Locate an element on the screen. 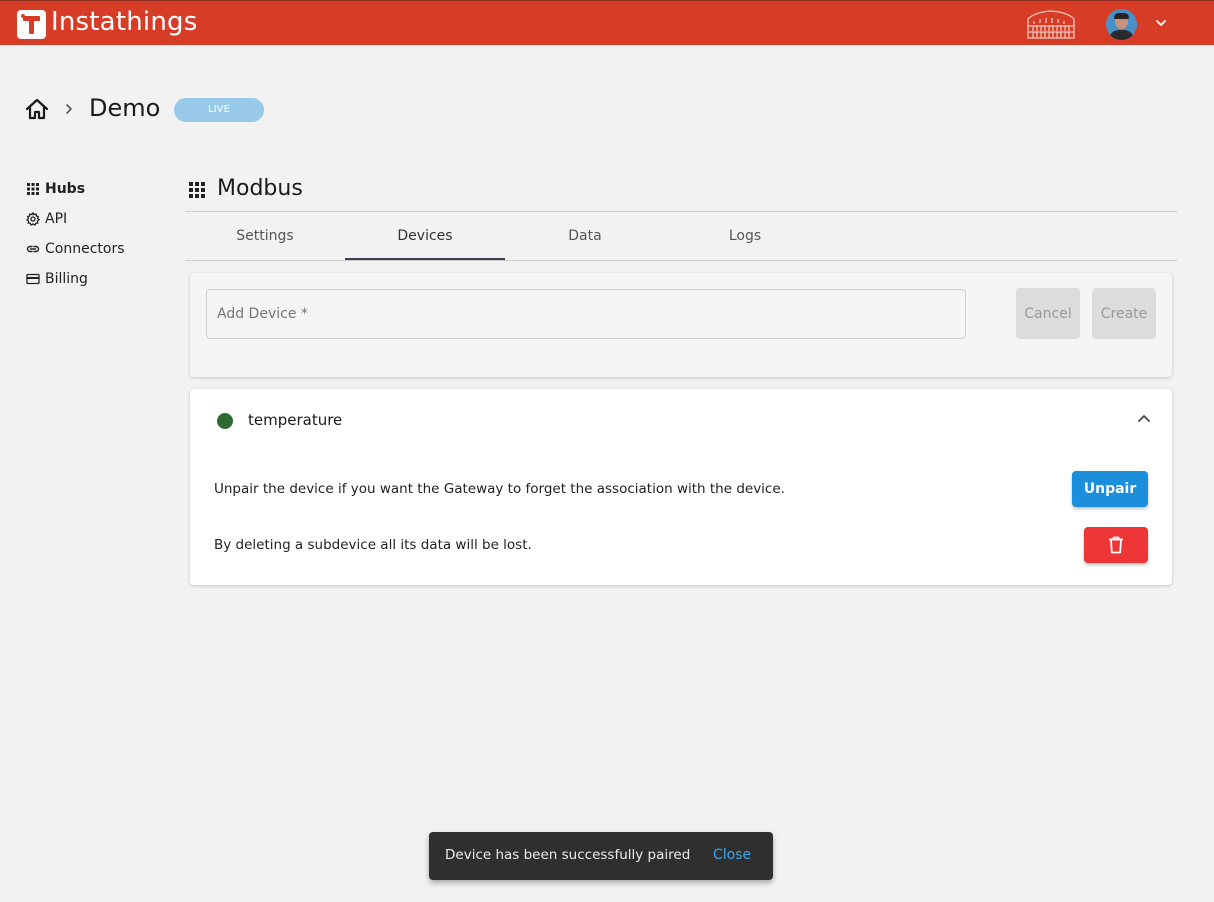  credit-card-icon is located at coordinates (33, 279).